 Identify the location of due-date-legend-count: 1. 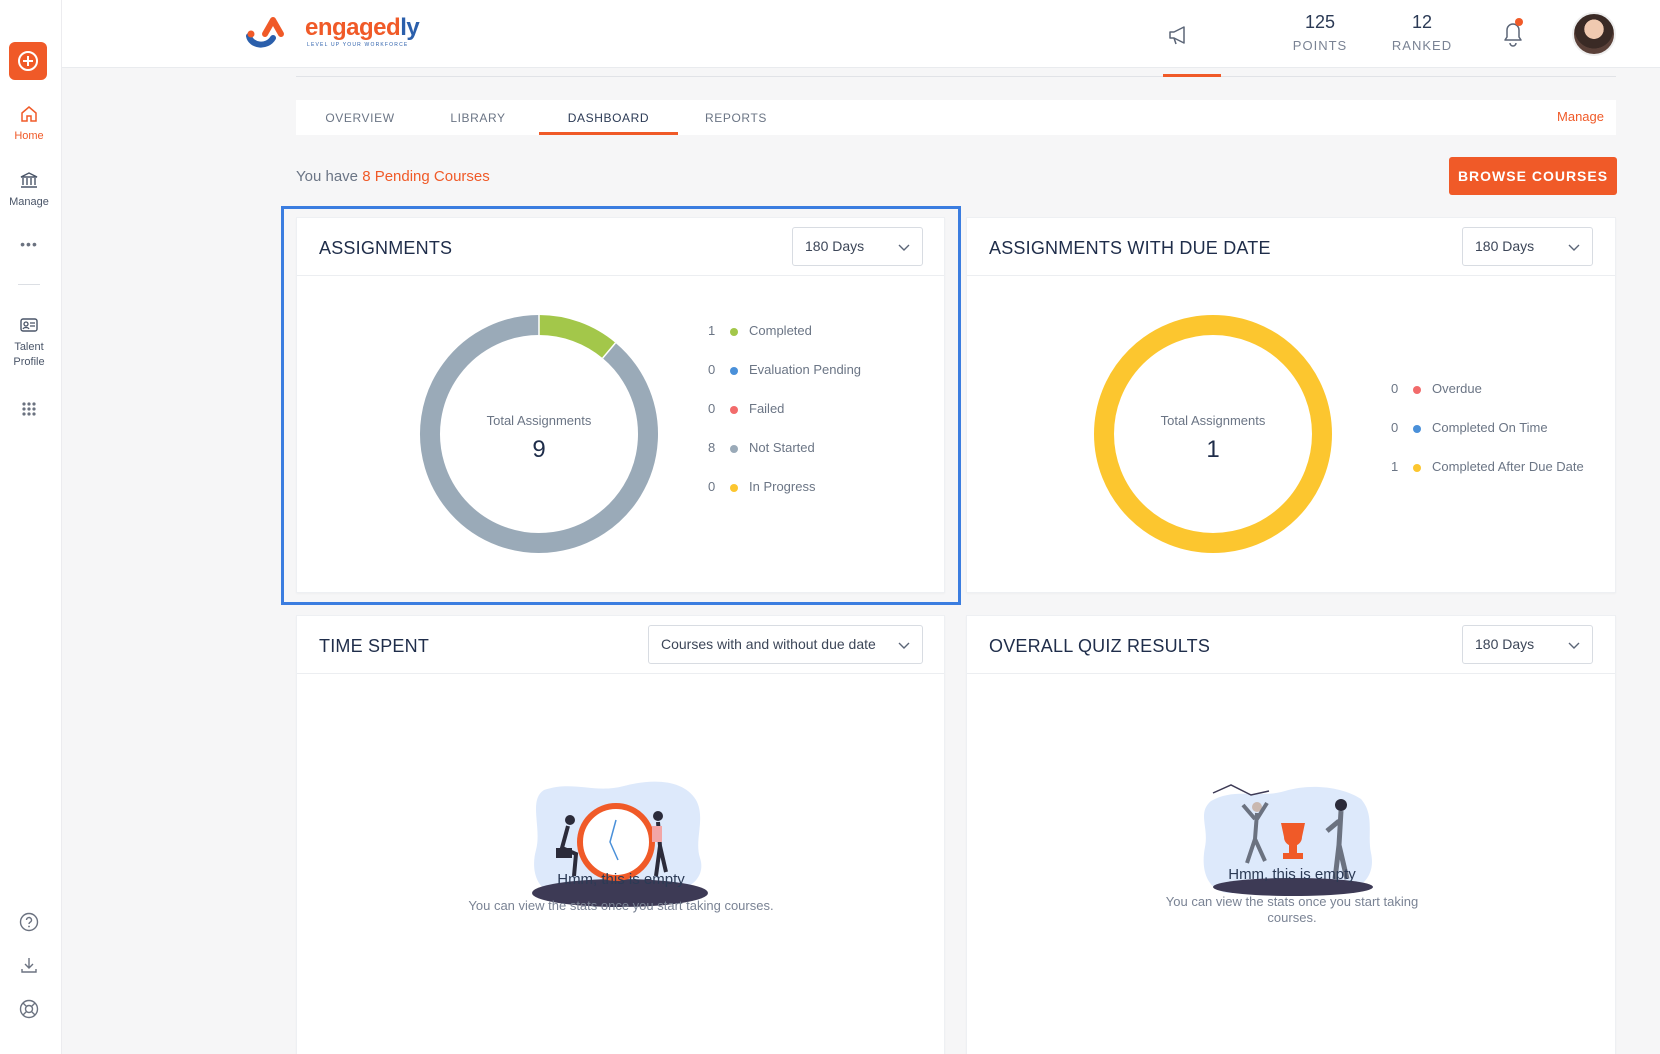
(1395, 466).